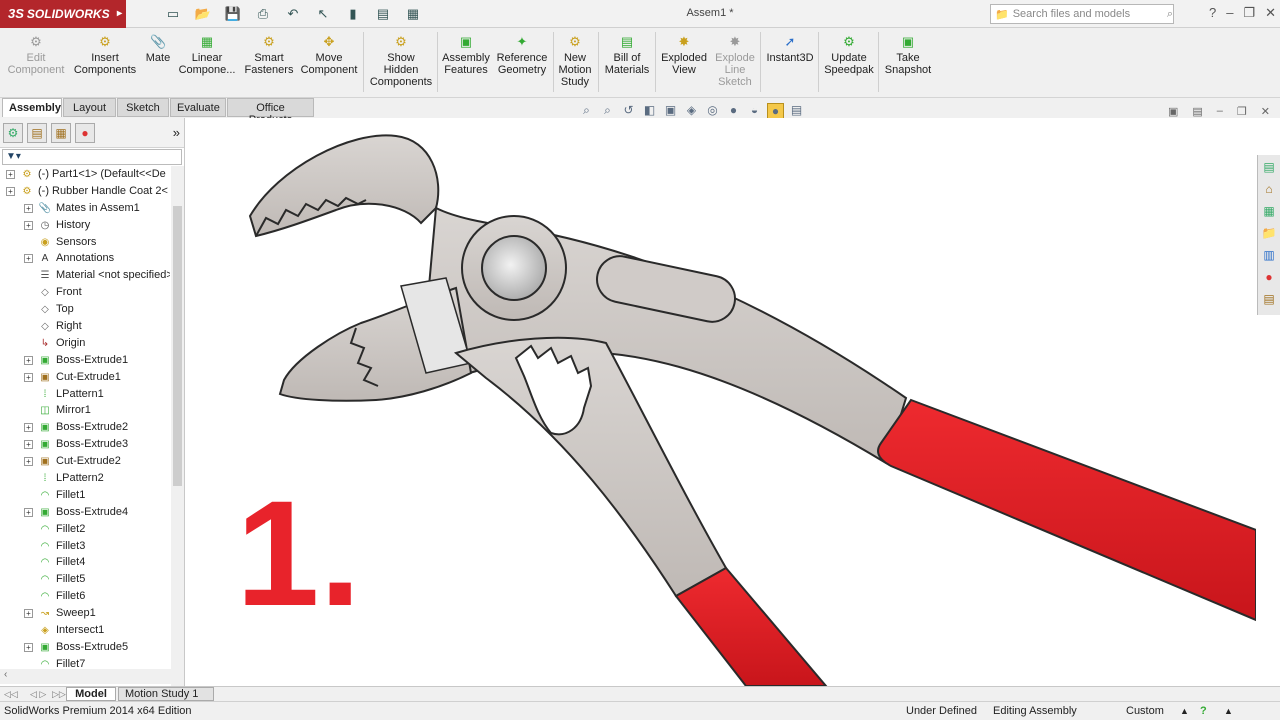  Describe the element at coordinates (85, 208) in the screenshot. I see `tree-item: + 📎 Mates in Assem1` at that location.